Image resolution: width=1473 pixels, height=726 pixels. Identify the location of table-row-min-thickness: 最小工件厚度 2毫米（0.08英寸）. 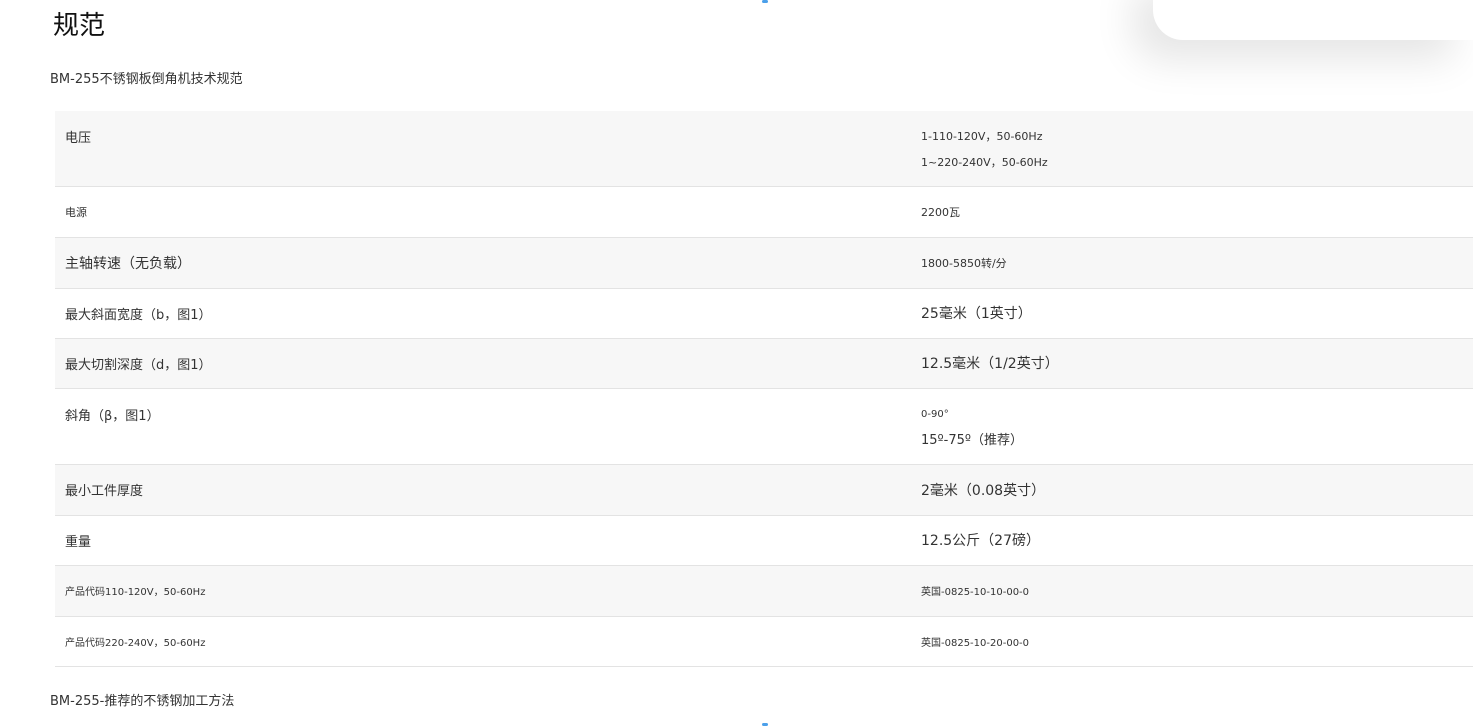
(764, 489).